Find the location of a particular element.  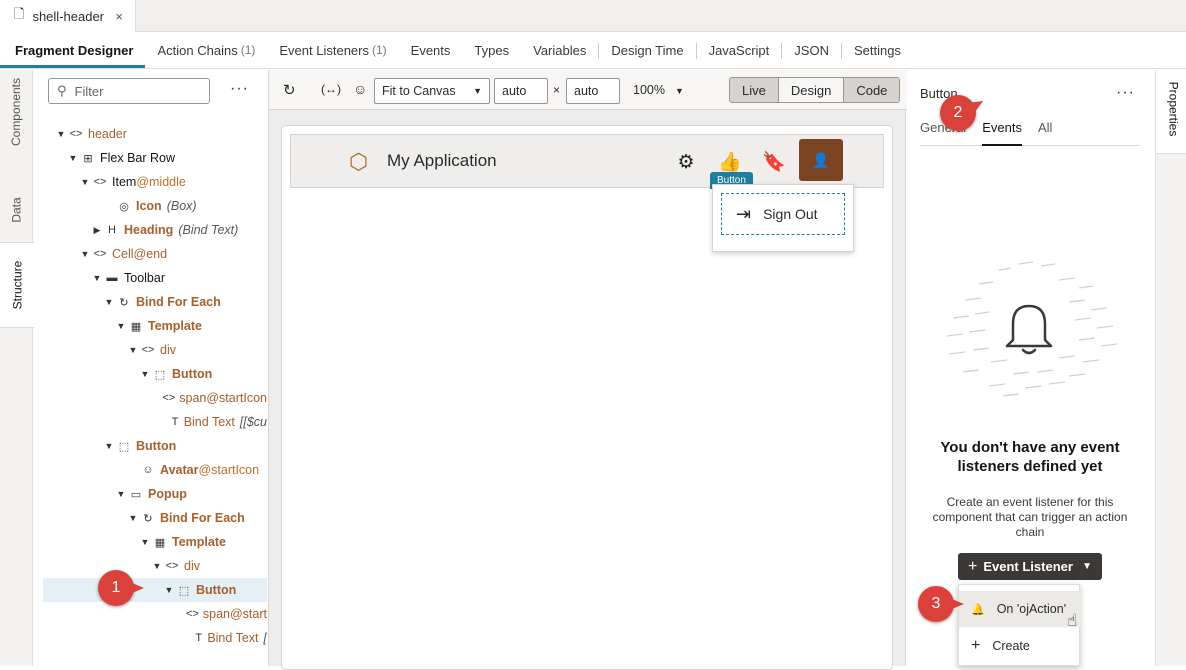

tab-action-chains: Action Chains(1) is located at coordinates (206, 50).